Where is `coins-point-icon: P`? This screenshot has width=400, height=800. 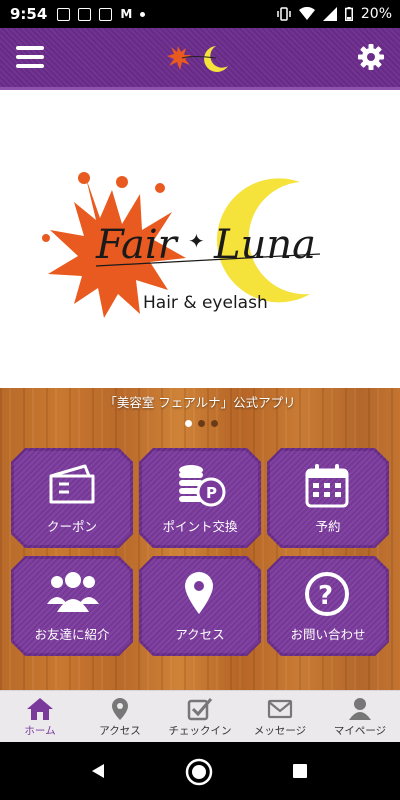 coins-point-icon: P is located at coordinates (202, 486).